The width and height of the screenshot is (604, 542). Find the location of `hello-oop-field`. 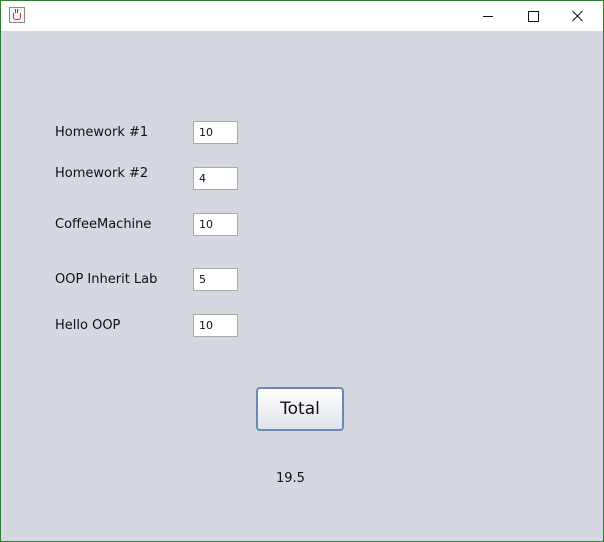

hello-oop-field is located at coordinates (215, 325).